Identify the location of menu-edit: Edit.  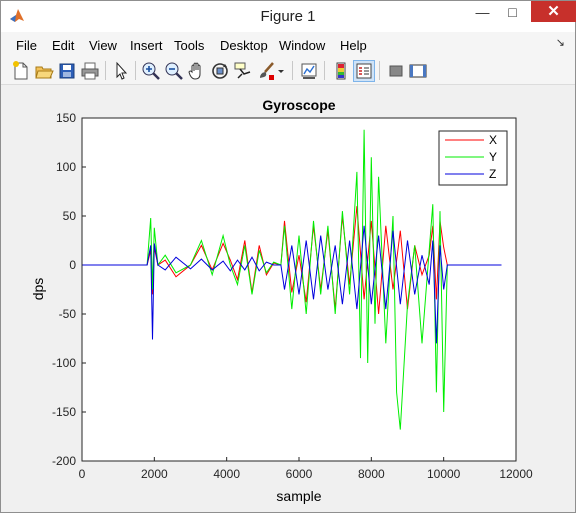
(63, 45).